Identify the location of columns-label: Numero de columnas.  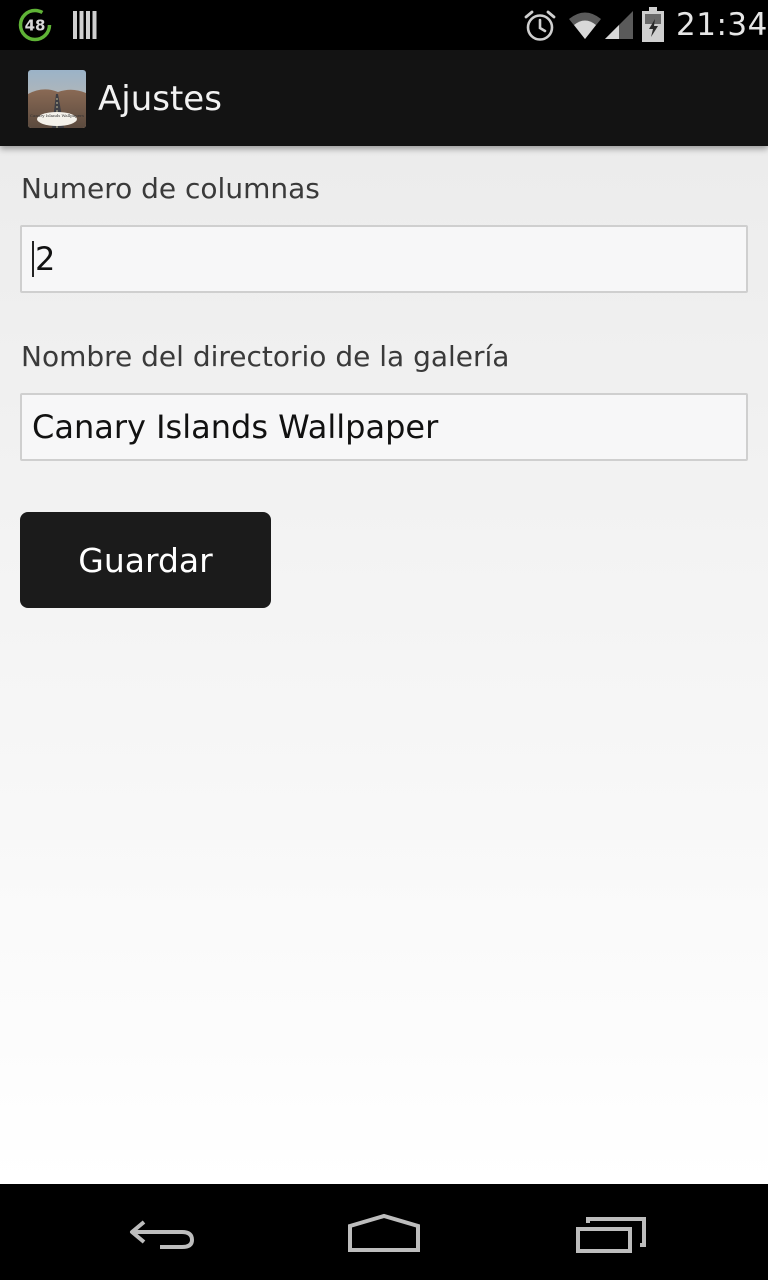
(170, 188).